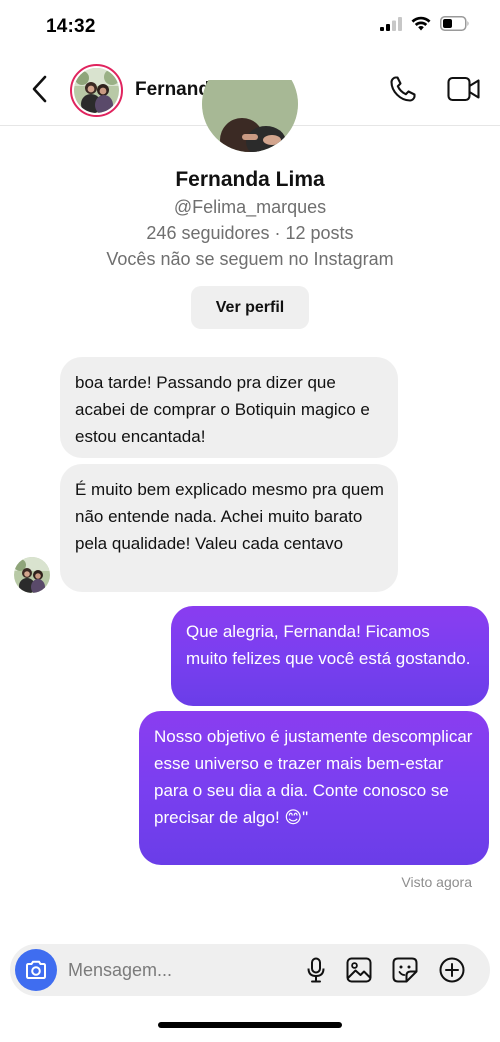 The image size is (500, 1042). I want to click on message-input, so click(178, 970).